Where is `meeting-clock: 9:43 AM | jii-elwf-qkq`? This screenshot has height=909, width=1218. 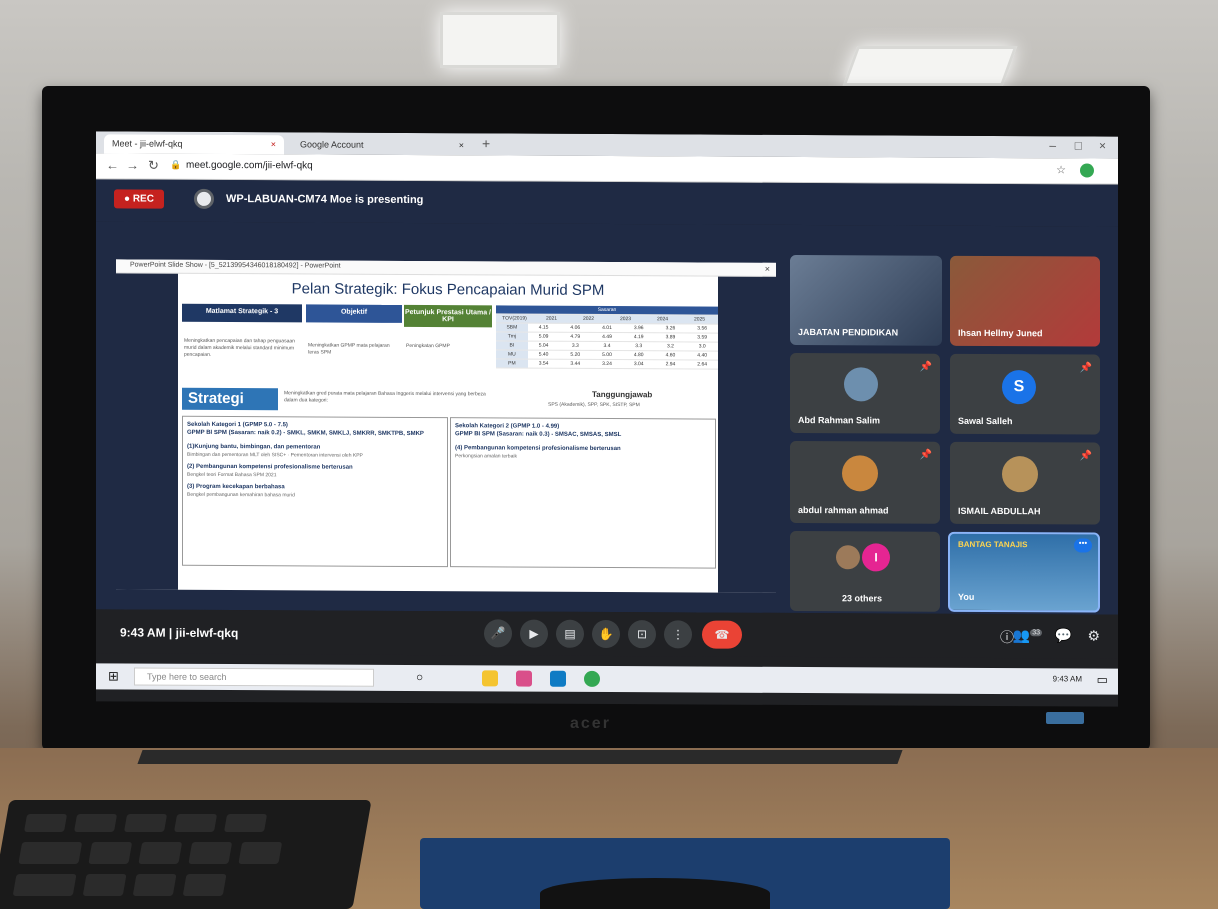
meeting-clock: 9:43 AM | jii-elwf-qkq is located at coordinates (179, 633).